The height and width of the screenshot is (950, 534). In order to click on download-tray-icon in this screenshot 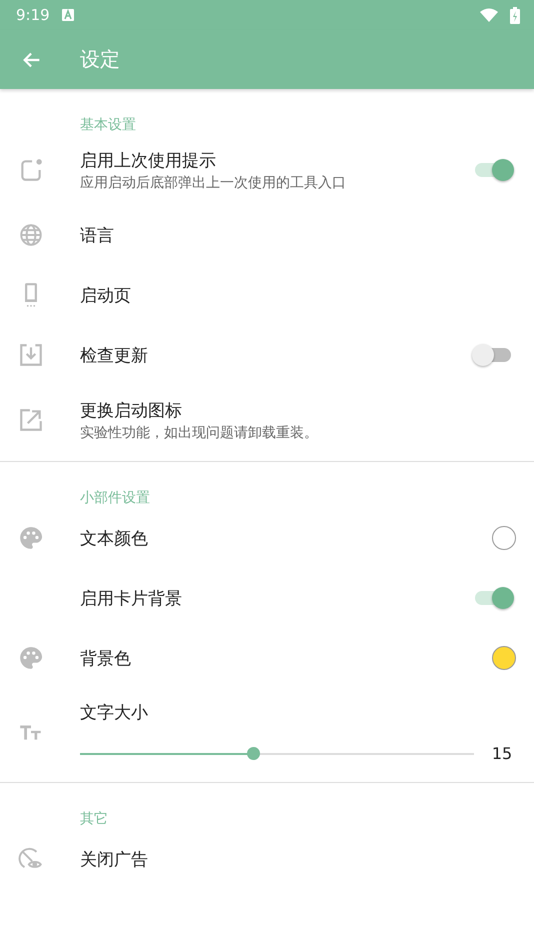, I will do `click(31, 355)`.